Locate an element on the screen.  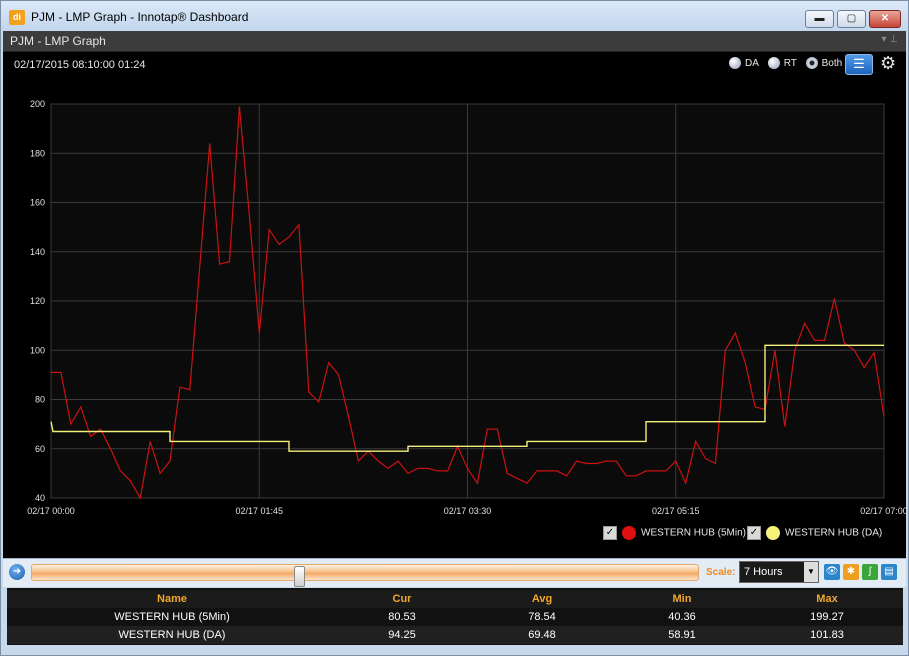
table-icon: ▤ is located at coordinates (889, 572).